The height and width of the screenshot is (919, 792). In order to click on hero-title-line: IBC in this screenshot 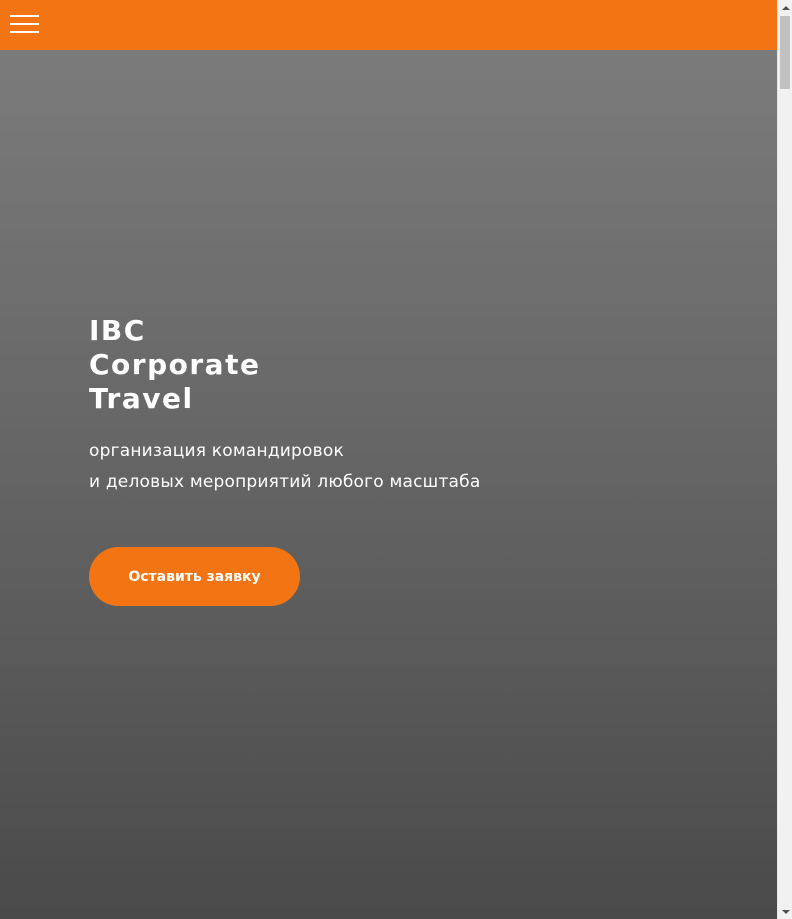, I will do `click(117, 330)`.